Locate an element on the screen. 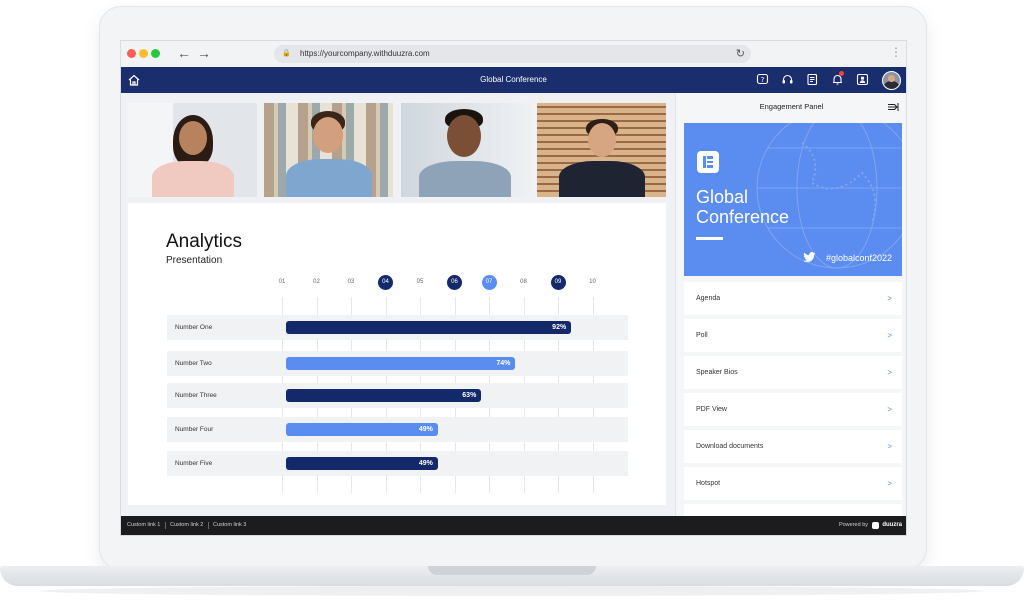 This screenshot has width=1024, height=602. panel-menu-item: Poll > is located at coordinates (793, 335).